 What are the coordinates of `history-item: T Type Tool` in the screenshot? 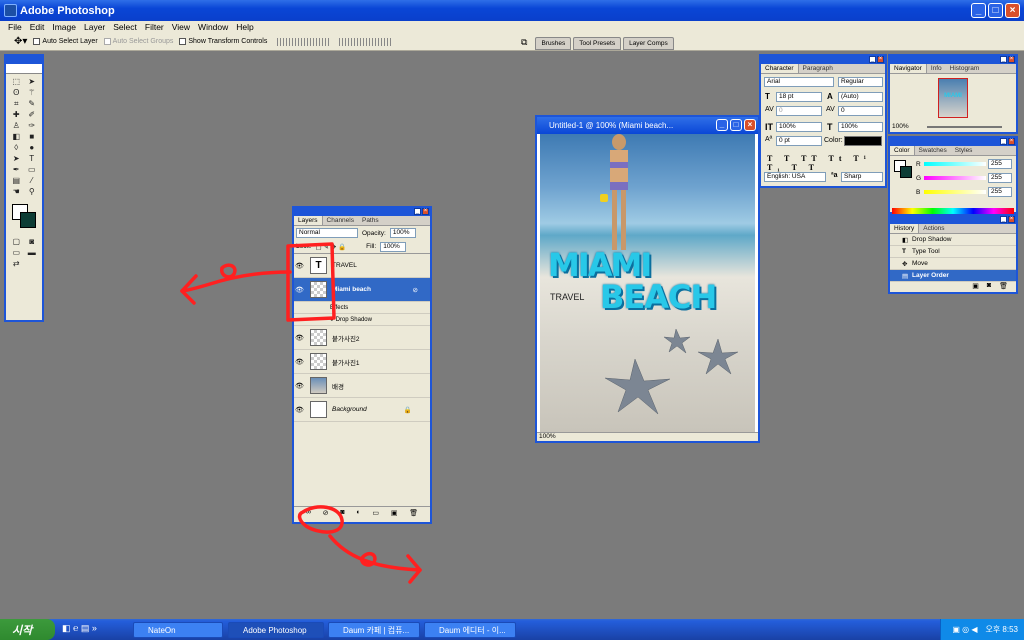 It's located at (953, 252).